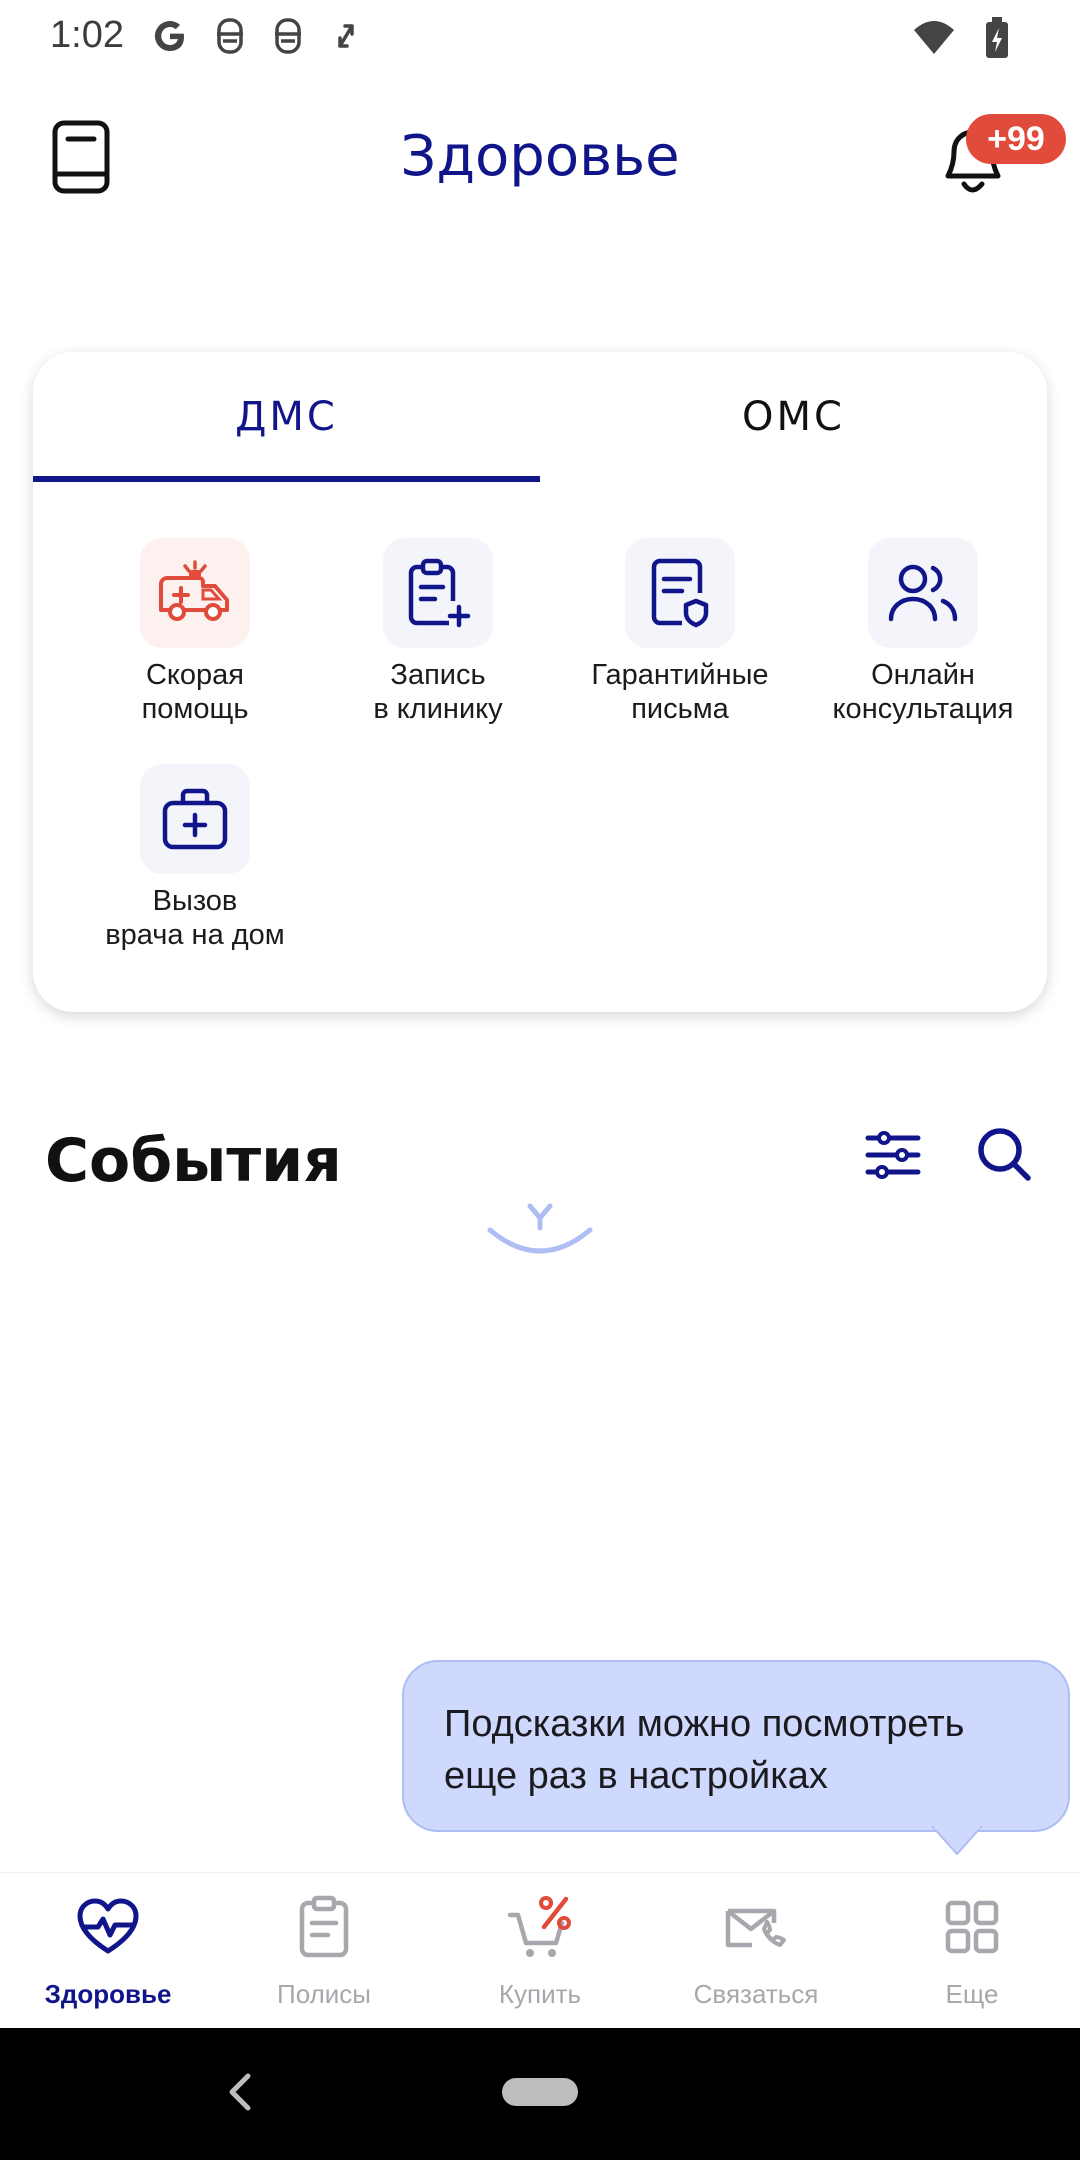  What do you see at coordinates (972, 1994) in the screenshot?
I see `nav-label: Еще` at bounding box center [972, 1994].